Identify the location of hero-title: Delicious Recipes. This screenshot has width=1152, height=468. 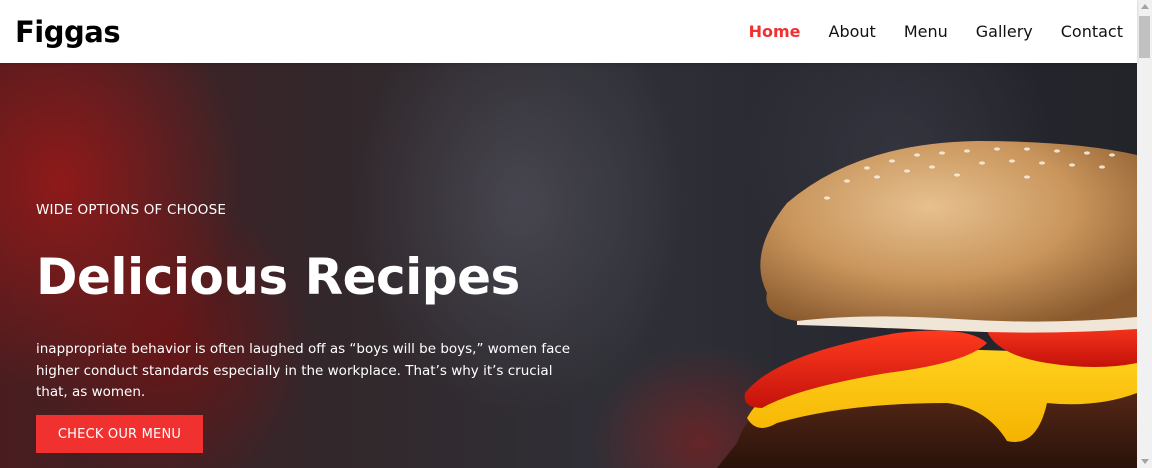
(278, 277).